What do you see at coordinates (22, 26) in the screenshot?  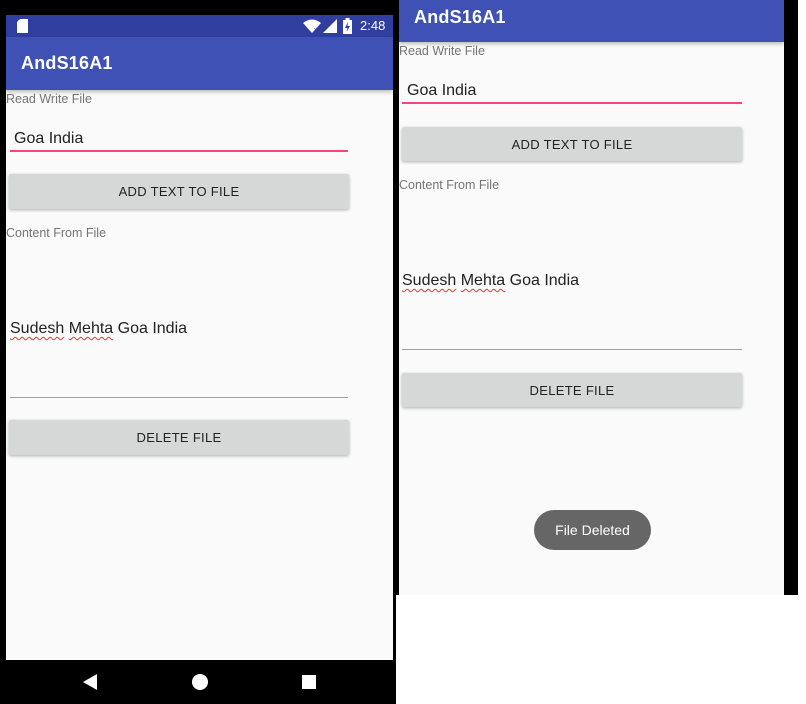 I see `sd-card-icon` at bounding box center [22, 26].